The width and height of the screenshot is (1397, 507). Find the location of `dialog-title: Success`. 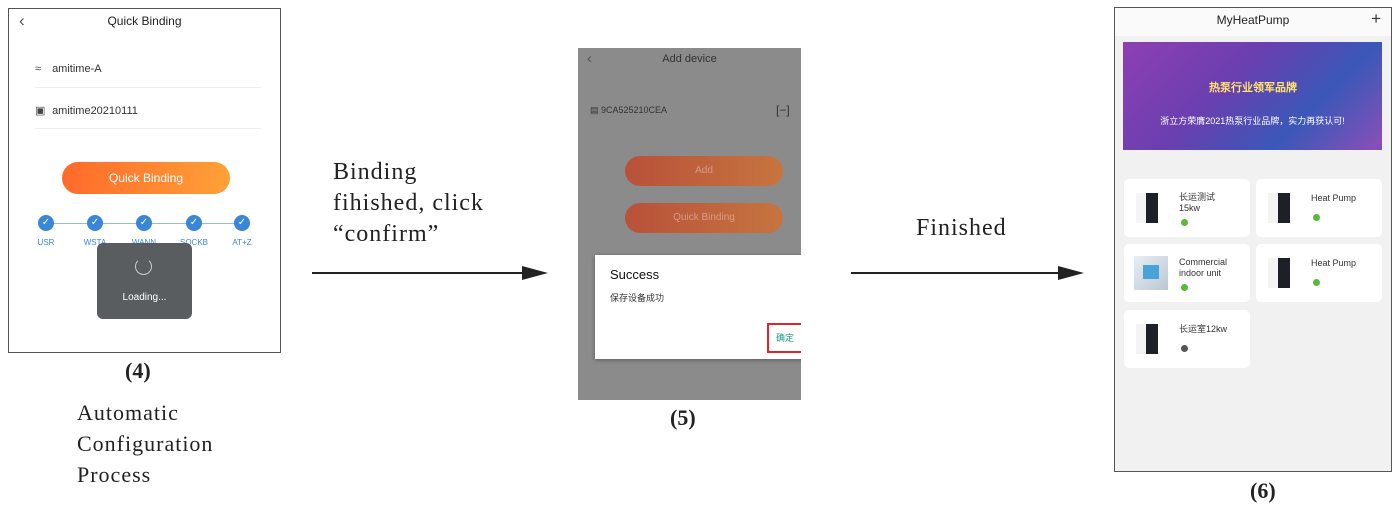

dialog-title: Success is located at coordinates (635, 274).